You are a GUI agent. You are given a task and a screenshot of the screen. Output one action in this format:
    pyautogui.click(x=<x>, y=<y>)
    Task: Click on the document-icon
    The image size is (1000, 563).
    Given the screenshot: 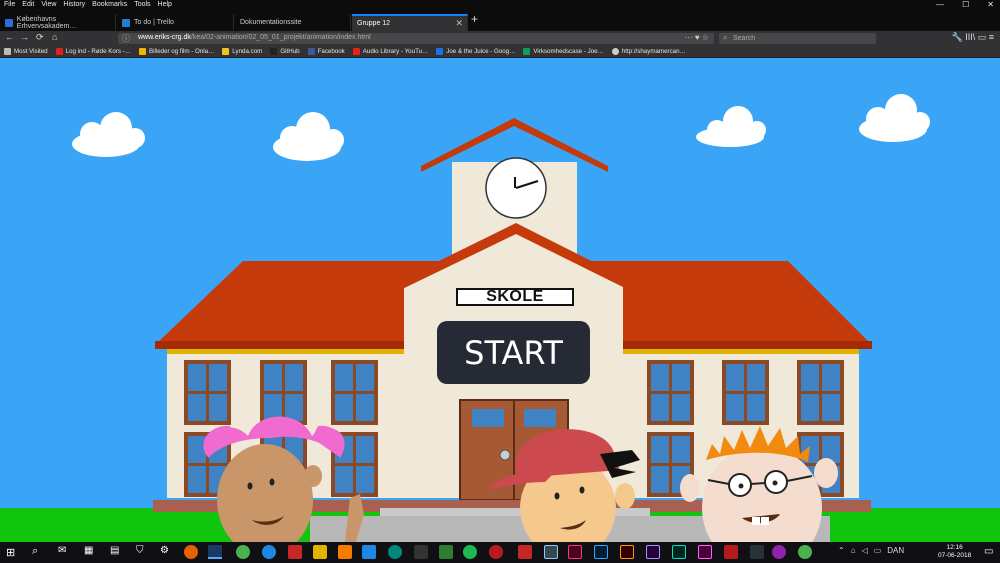 What is the action you would take?
    pyautogui.click(x=527, y=51)
    